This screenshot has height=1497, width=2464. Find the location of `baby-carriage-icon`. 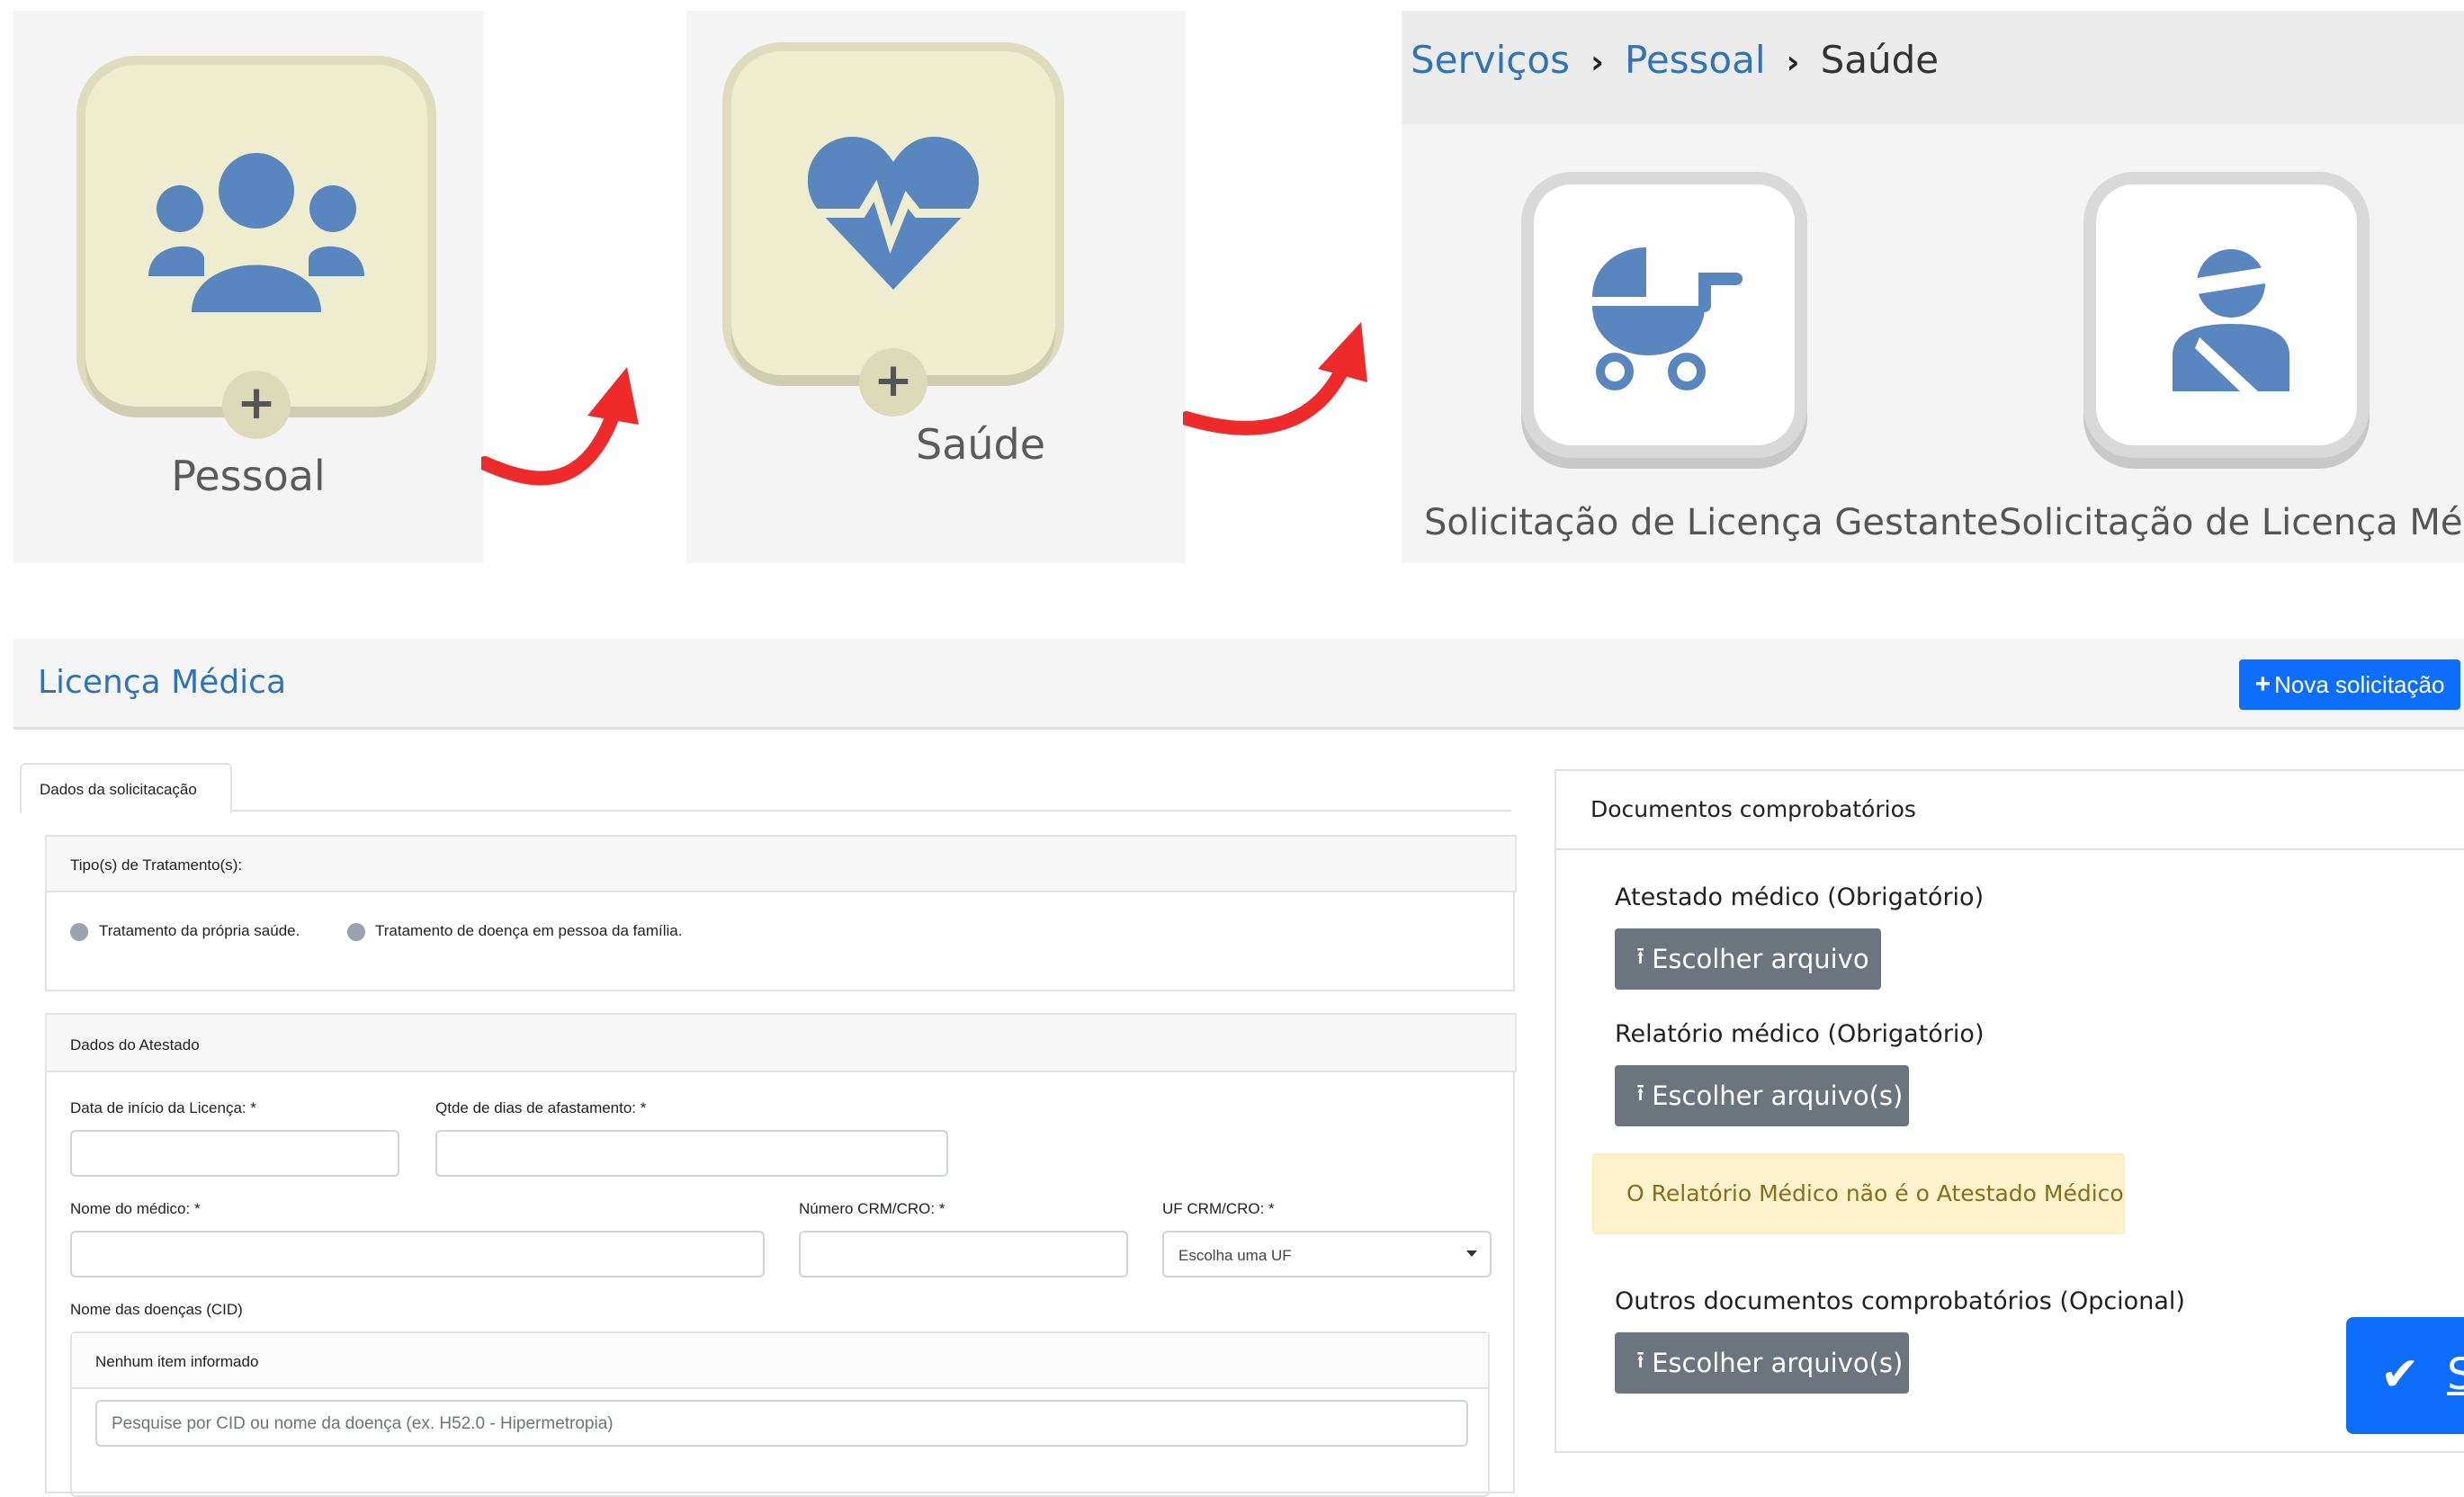

baby-carriage-icon is located at coordinates (1667, 319).